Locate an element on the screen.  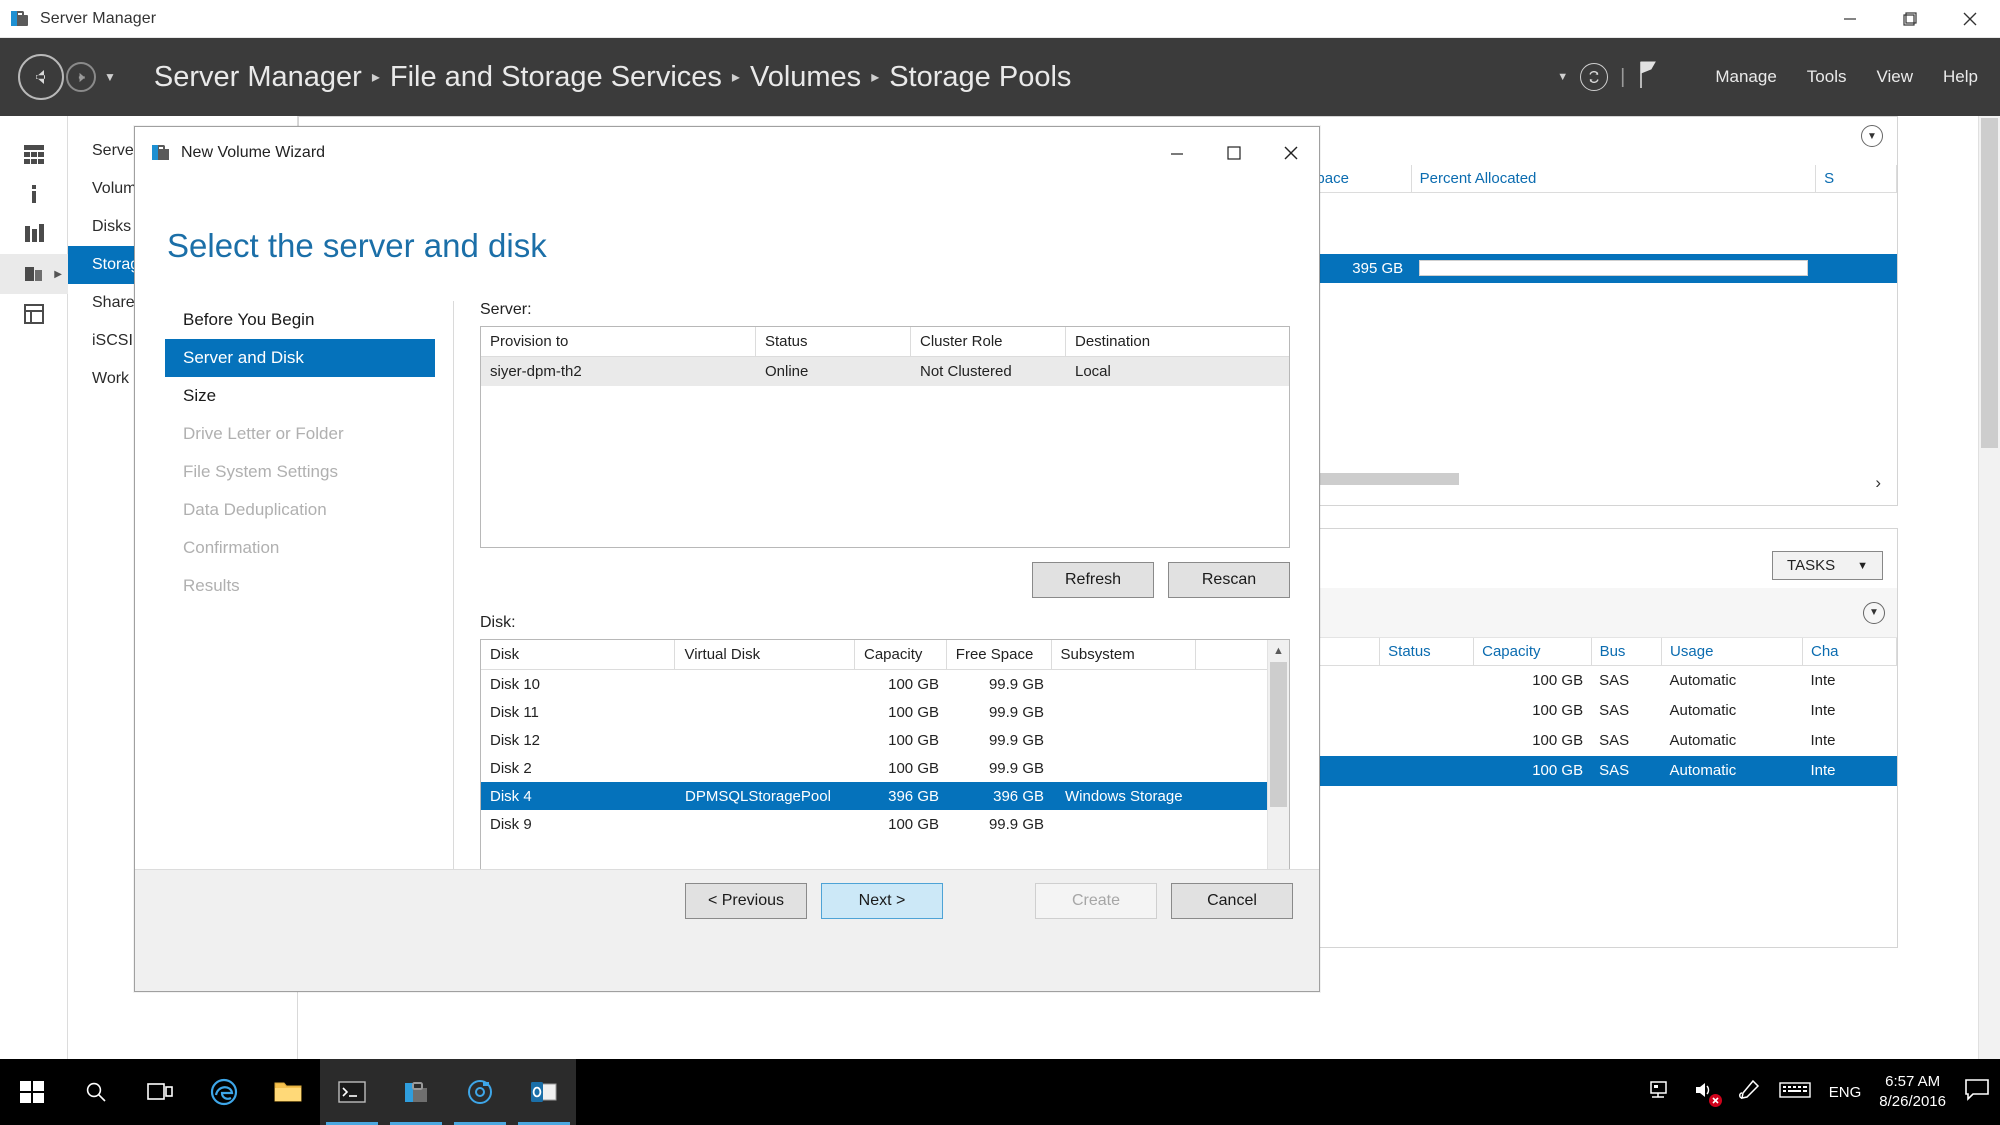
column-header-bus: Bus is located at coordinates (1627, 652).